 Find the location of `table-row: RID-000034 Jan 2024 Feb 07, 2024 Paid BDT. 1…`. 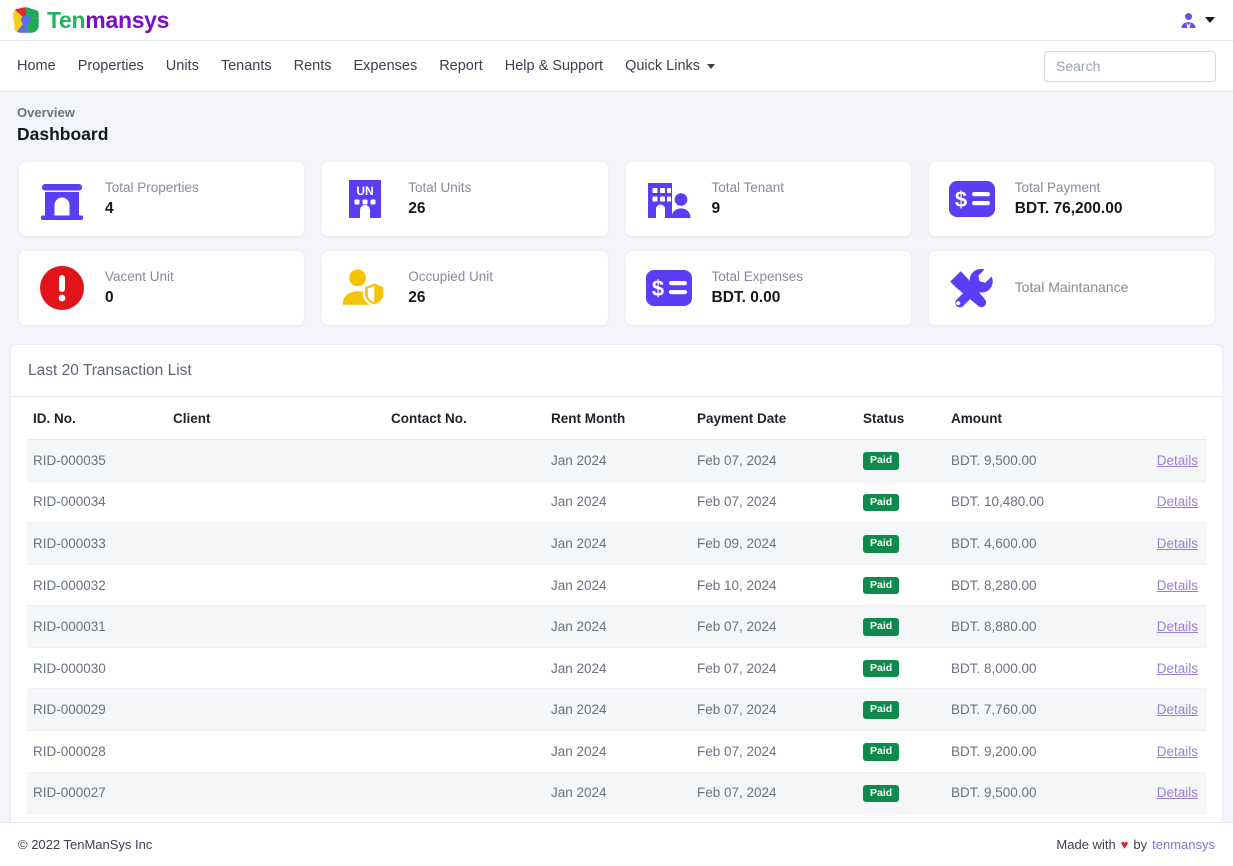

table-row: RID-000034 Jan 2024 Feb 07, 2024 Paid BDT. 1… is located at coordinates (616, 502).